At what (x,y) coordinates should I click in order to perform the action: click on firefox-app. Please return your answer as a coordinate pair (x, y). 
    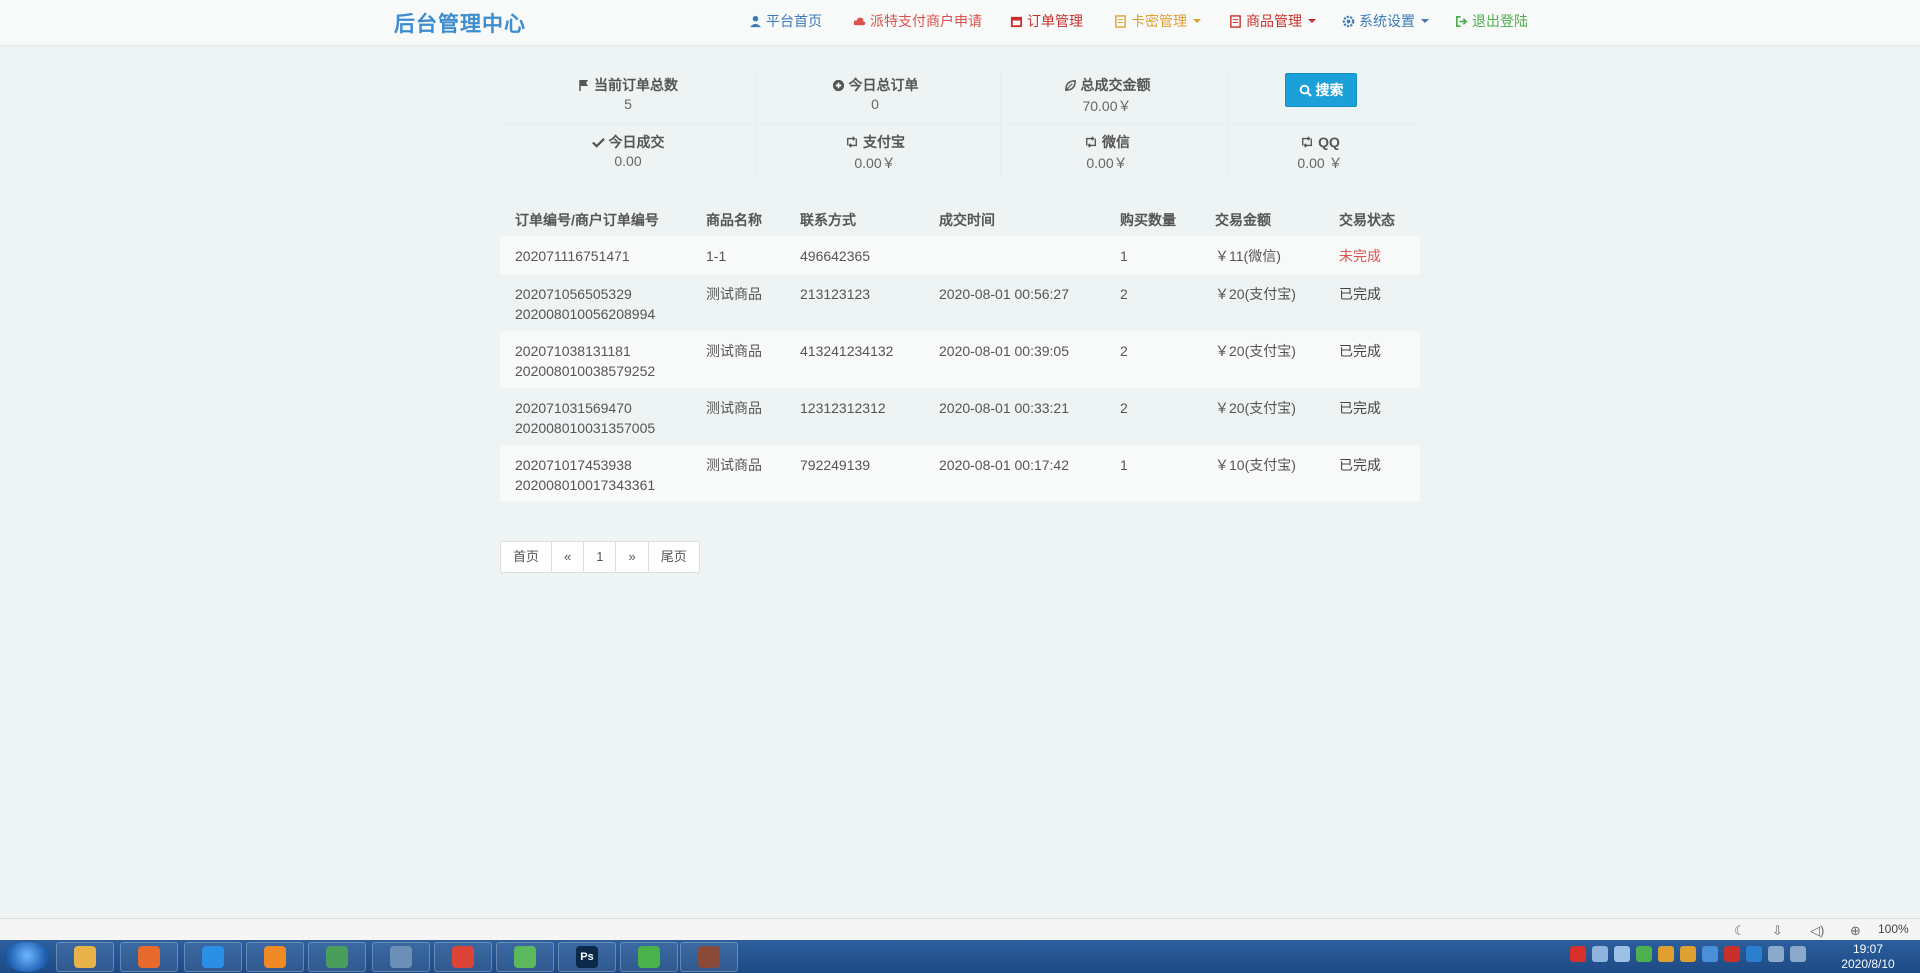
    Looking at the image, I should click on (149, 957).